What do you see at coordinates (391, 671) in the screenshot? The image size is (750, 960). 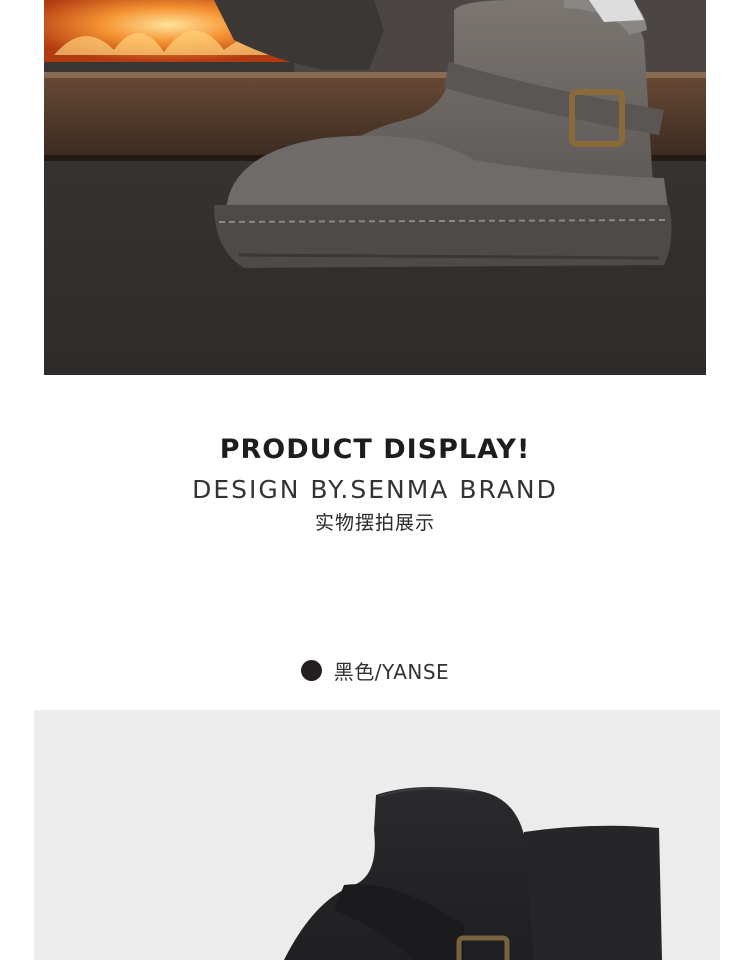 I see `color-label: 黑色/YANSE` at bounding box center [391, 671].